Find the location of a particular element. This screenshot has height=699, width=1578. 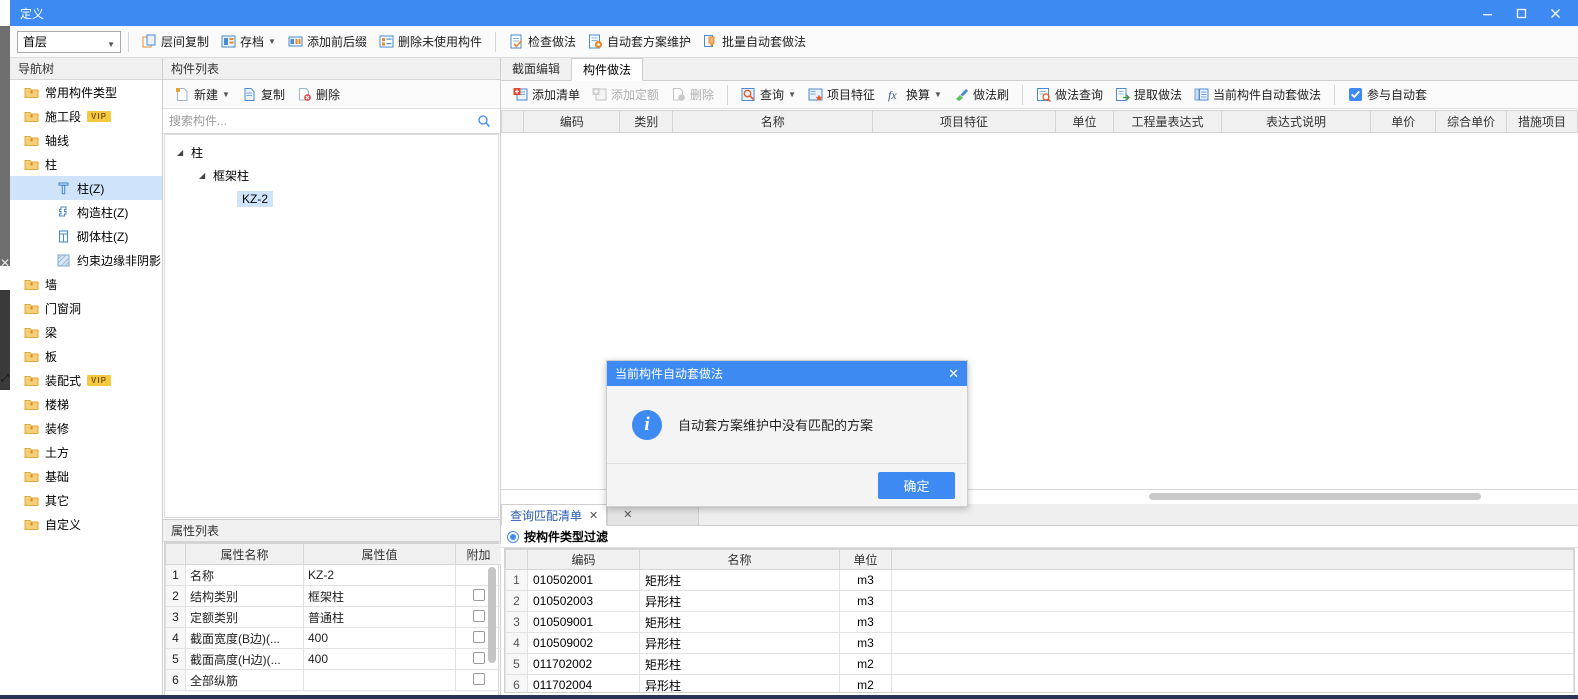

query-code-cell: 010502003 is located at coordinates (583, 601).